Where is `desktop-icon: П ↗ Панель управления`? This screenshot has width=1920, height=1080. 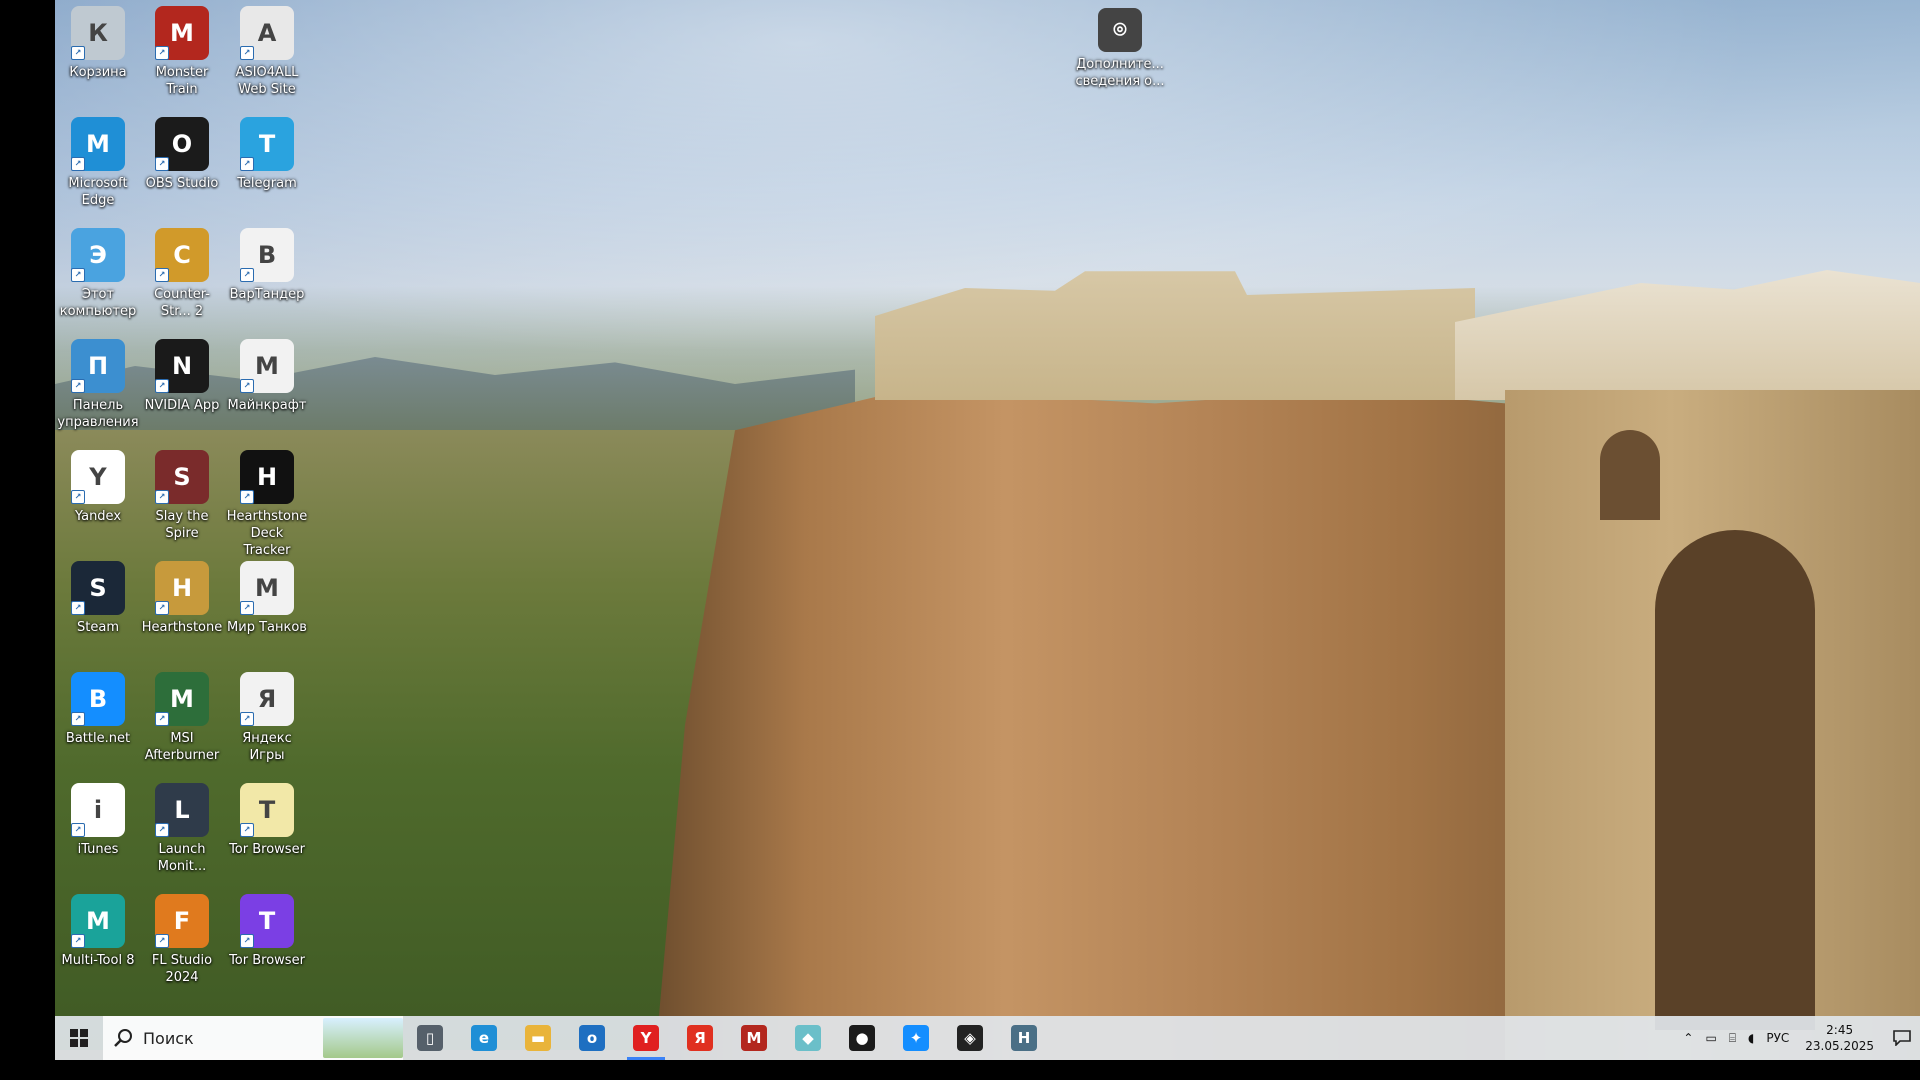
desktop-icon: П ↗ Панель управления is located at coordinates (98, 385).